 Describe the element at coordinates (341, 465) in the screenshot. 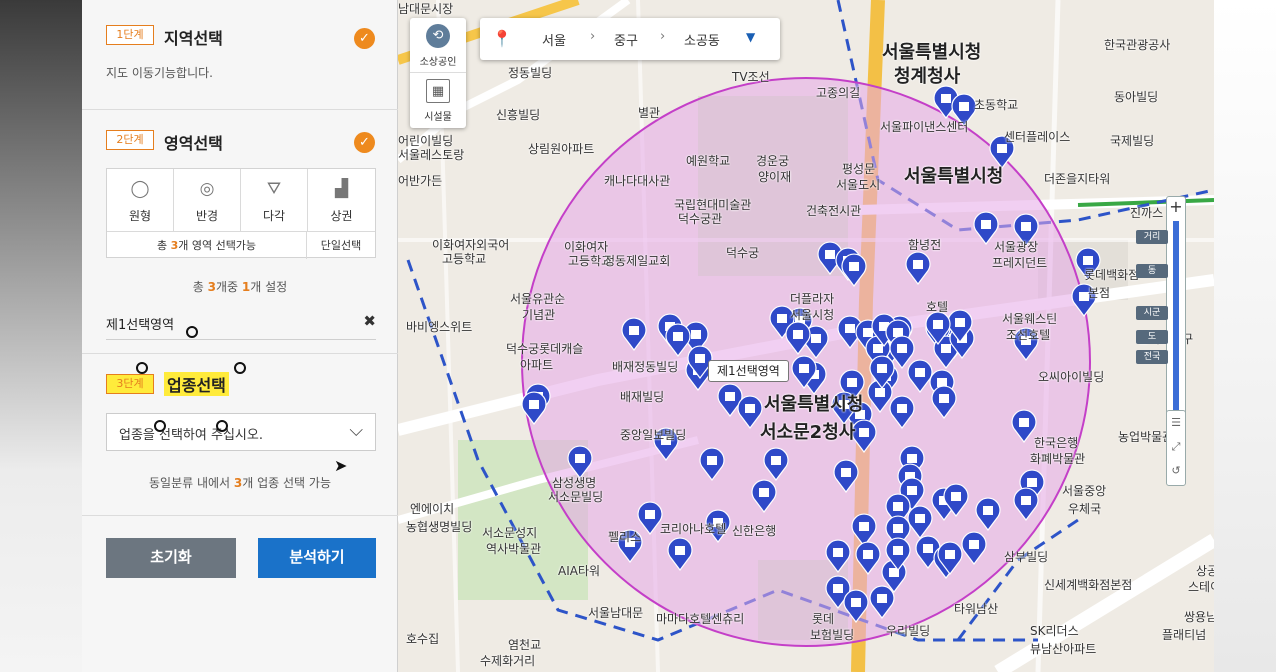

I see `mouse-pointer-icon: ➤` at that location.